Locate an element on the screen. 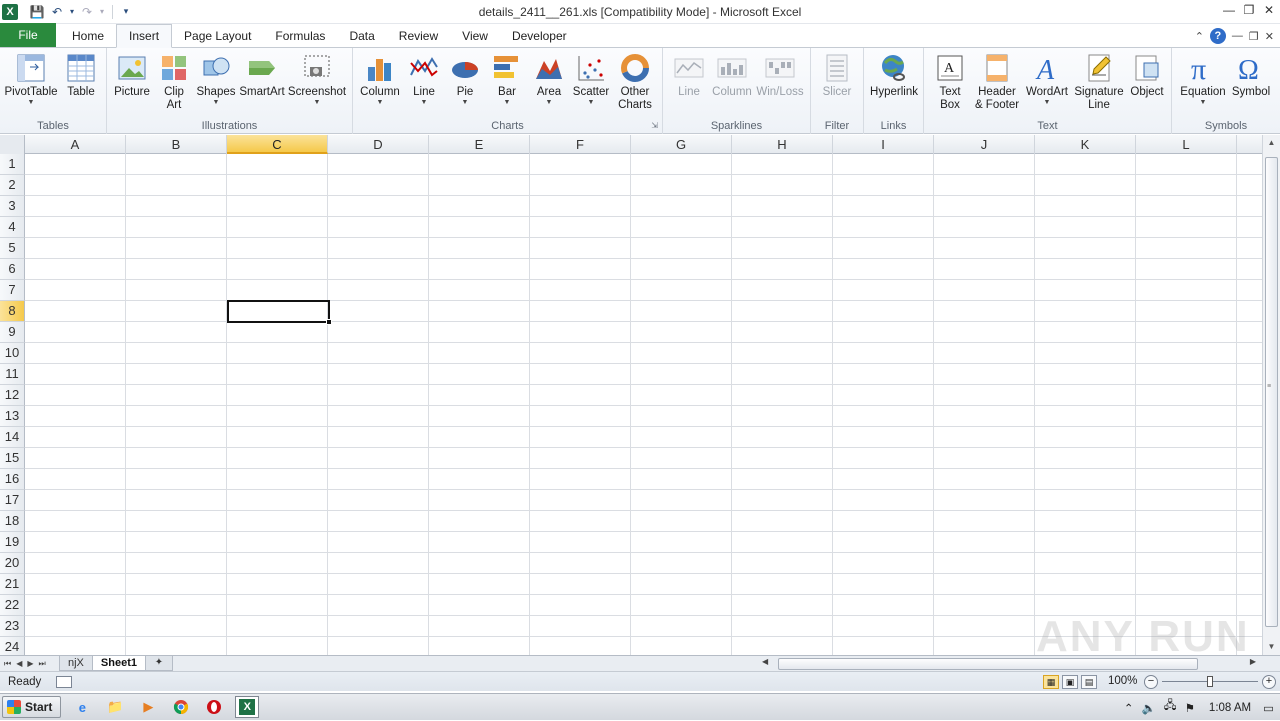 The image size is (1280, 721). tab-page-layout: Page Layout is located at coordinates (217, 36).